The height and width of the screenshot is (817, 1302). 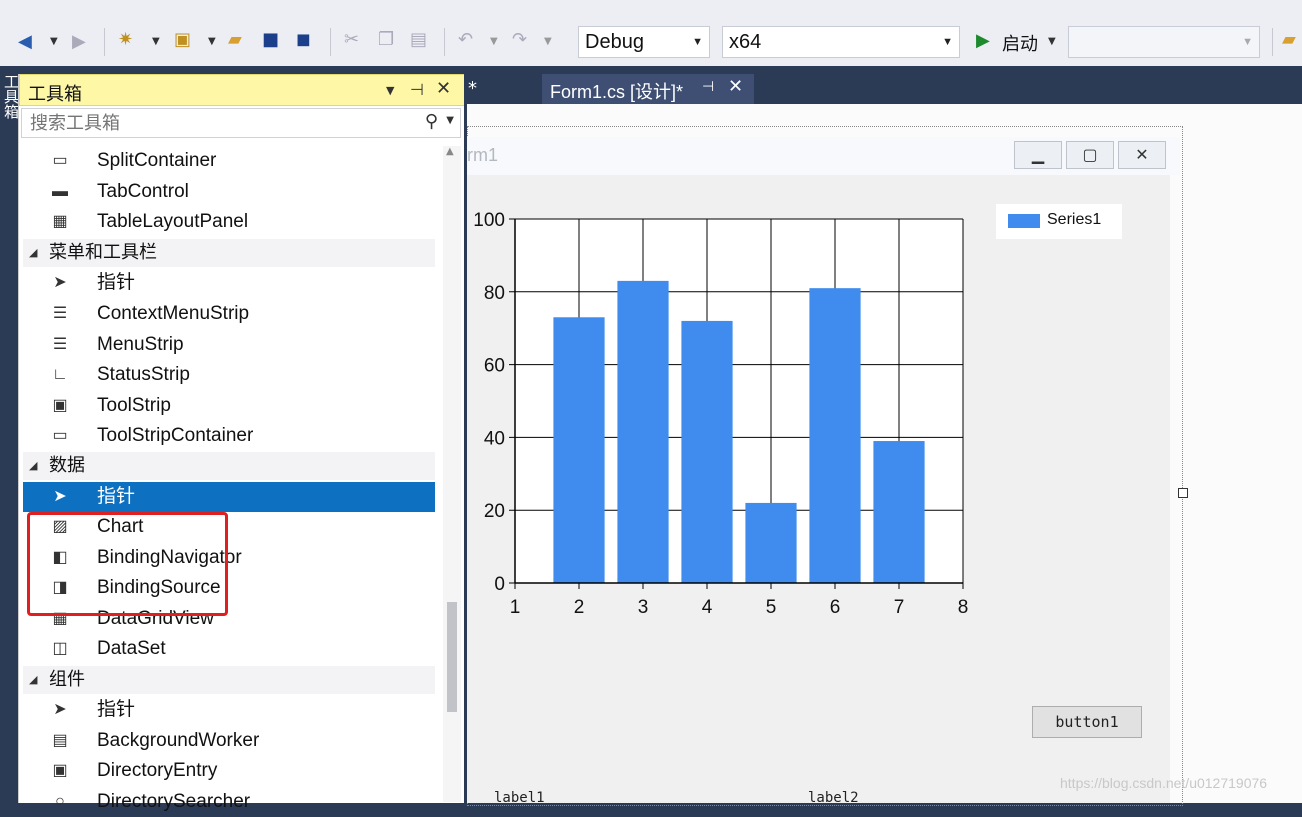 I want to click on minimize-icon: ▁, so click(x=1038, y=154).